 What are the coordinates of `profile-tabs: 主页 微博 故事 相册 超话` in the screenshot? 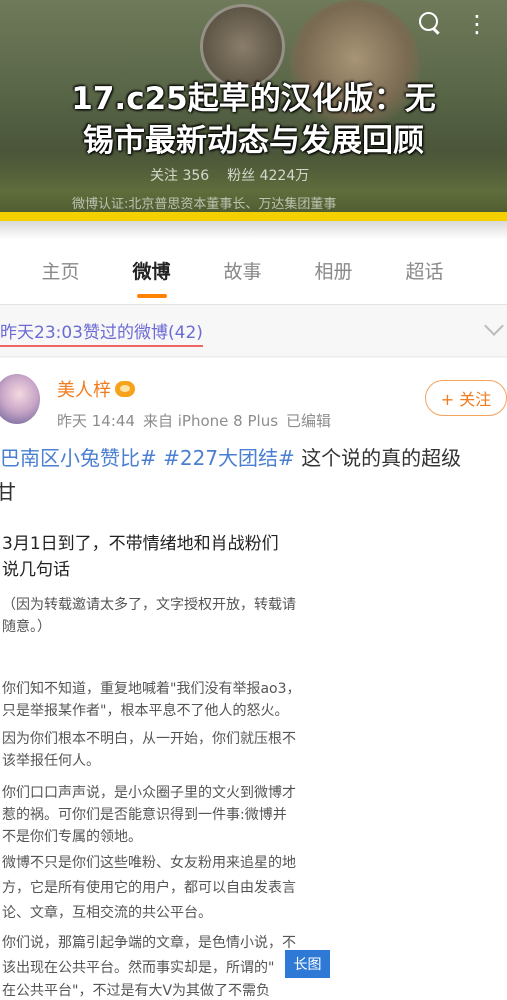 It's located at (253, 263).